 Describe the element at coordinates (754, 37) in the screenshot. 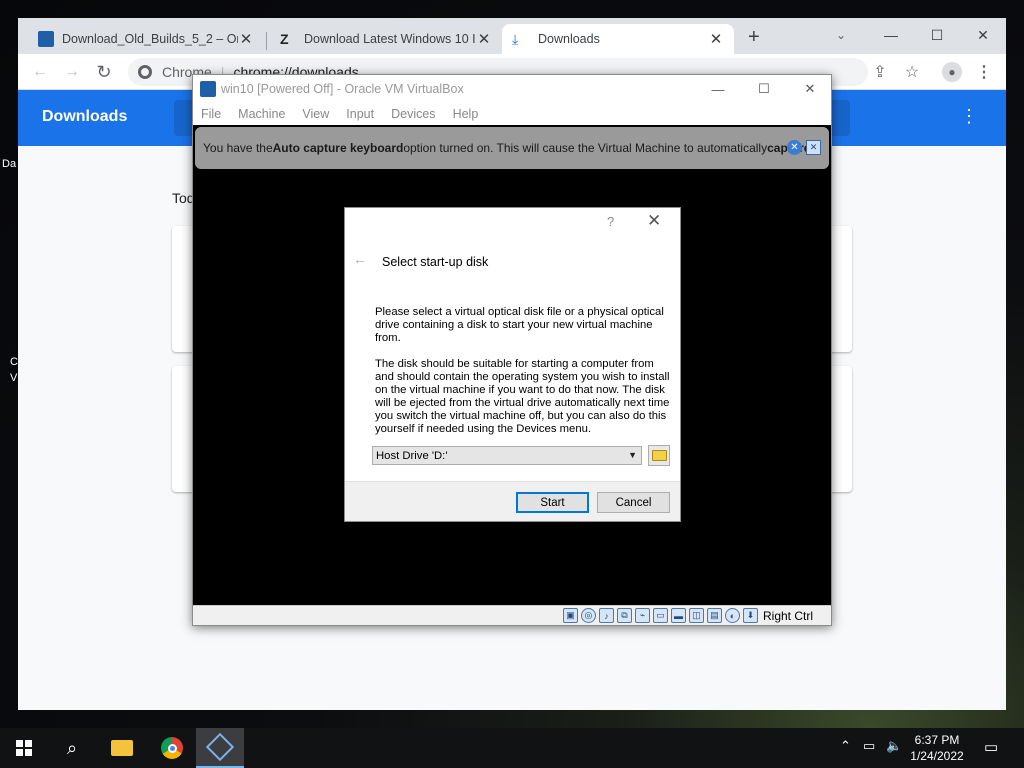

I see `new-tab-button: +` at that location.